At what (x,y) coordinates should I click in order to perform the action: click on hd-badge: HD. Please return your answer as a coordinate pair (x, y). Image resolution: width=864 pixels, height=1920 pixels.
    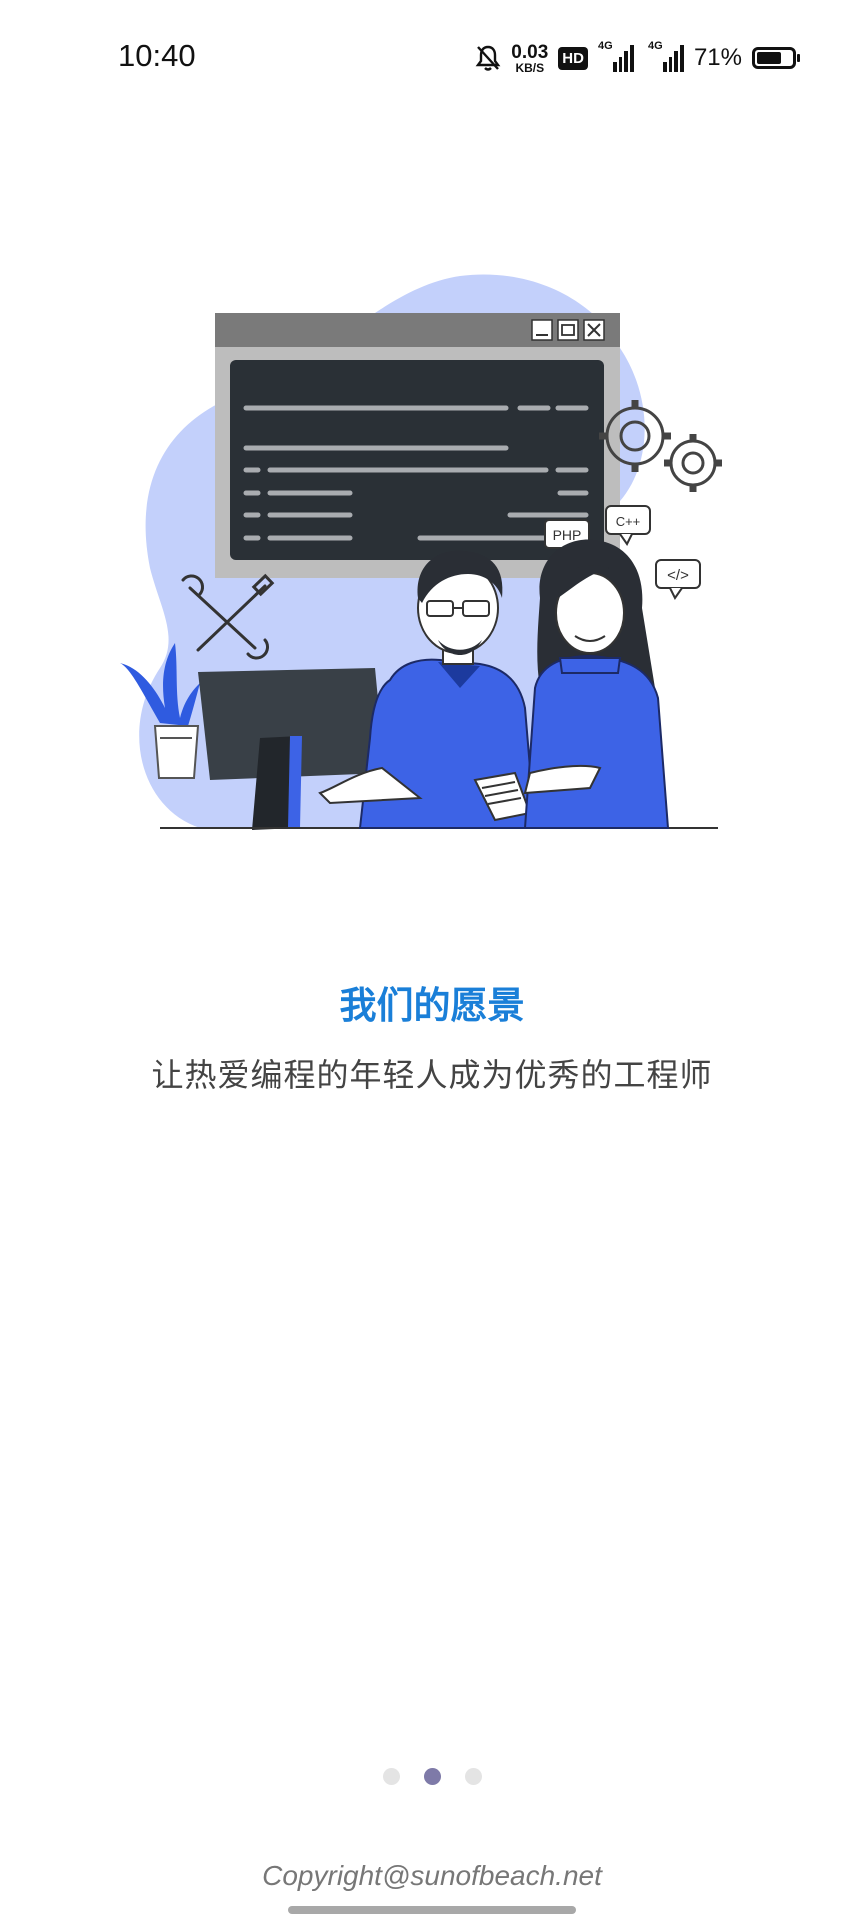
    Looking at the image, I should click on (573, 58).